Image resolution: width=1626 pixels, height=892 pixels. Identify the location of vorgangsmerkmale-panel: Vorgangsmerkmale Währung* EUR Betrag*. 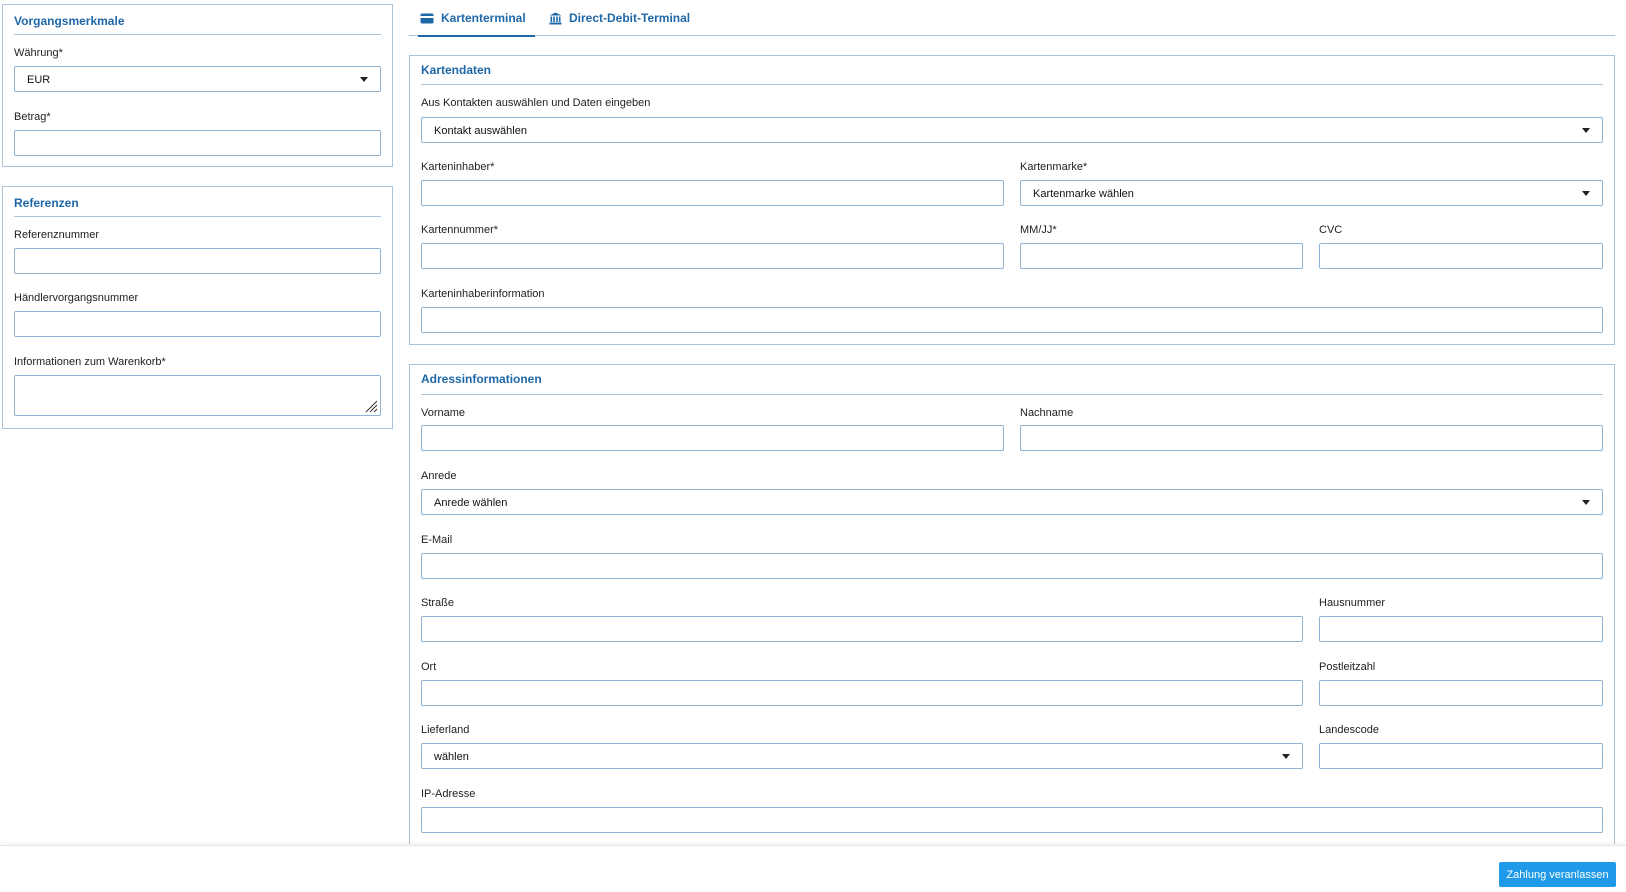
(197, 85).